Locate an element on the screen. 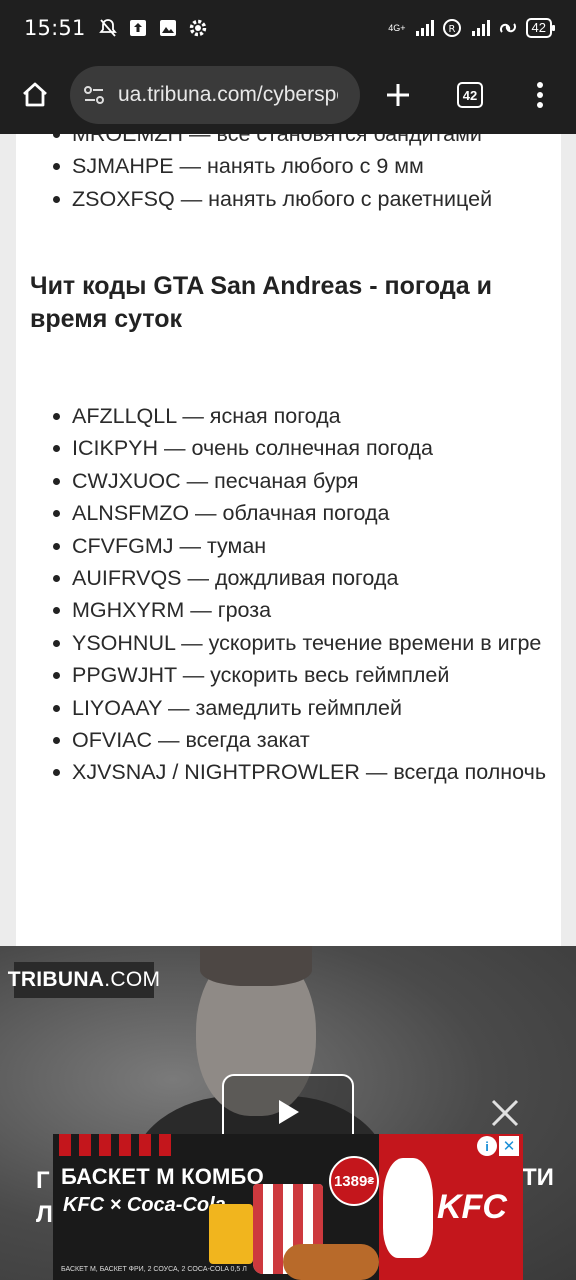 The height and width of the screenshot is (1280, 576). logo-bold: TRIBUNA is located at coordinates (56, 979).